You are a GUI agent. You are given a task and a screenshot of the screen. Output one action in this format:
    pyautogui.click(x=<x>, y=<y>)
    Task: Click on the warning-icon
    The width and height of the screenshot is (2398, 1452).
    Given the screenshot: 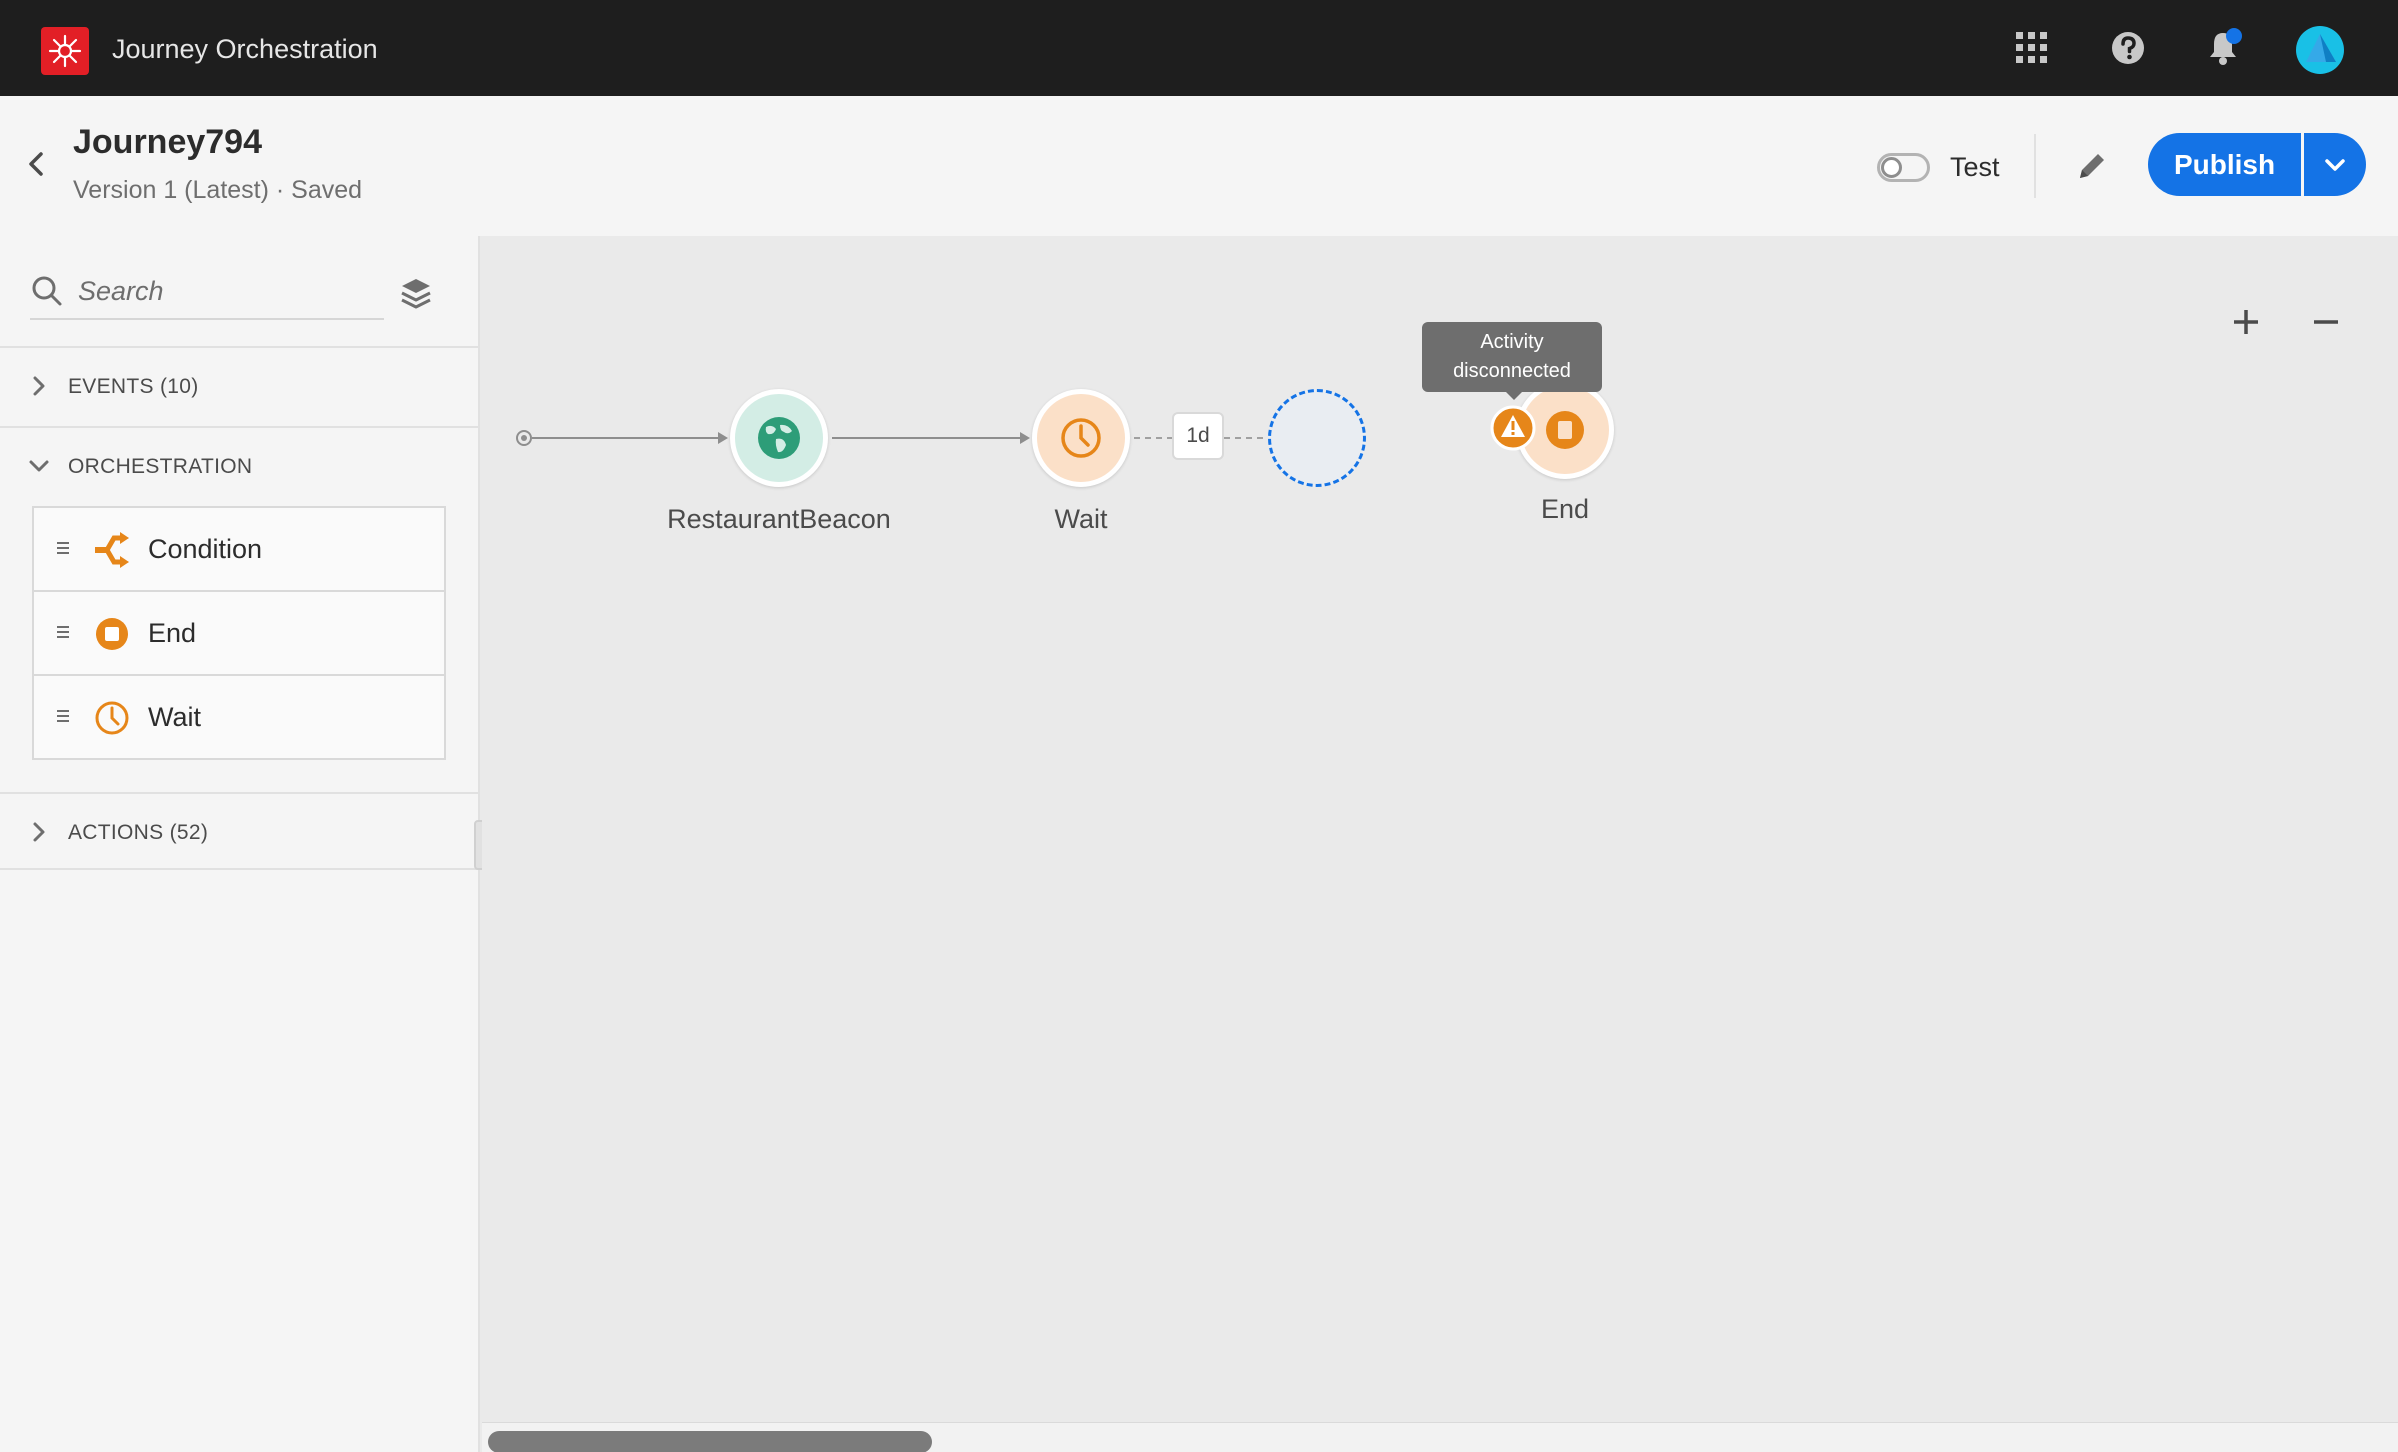 What is the action you would take?
    pyautogui.click(x=1513, y=428)
    